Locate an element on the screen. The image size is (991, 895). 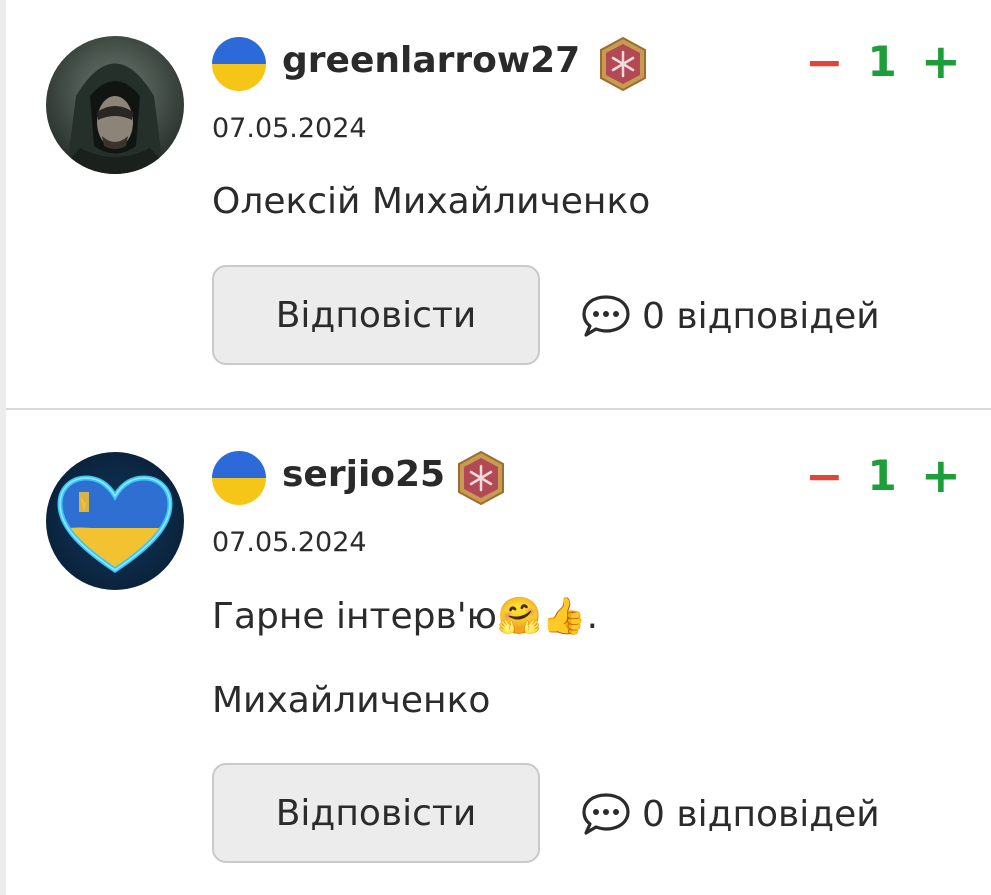
comment-text-end: . is located at coordinates (592, 616).